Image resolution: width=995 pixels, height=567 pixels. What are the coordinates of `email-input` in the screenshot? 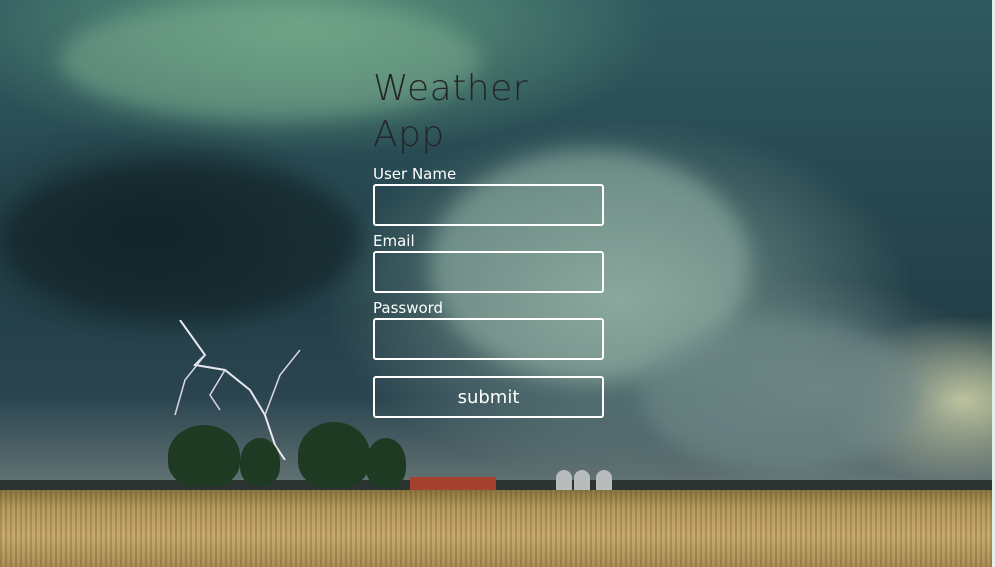 It's located at (488, 272).